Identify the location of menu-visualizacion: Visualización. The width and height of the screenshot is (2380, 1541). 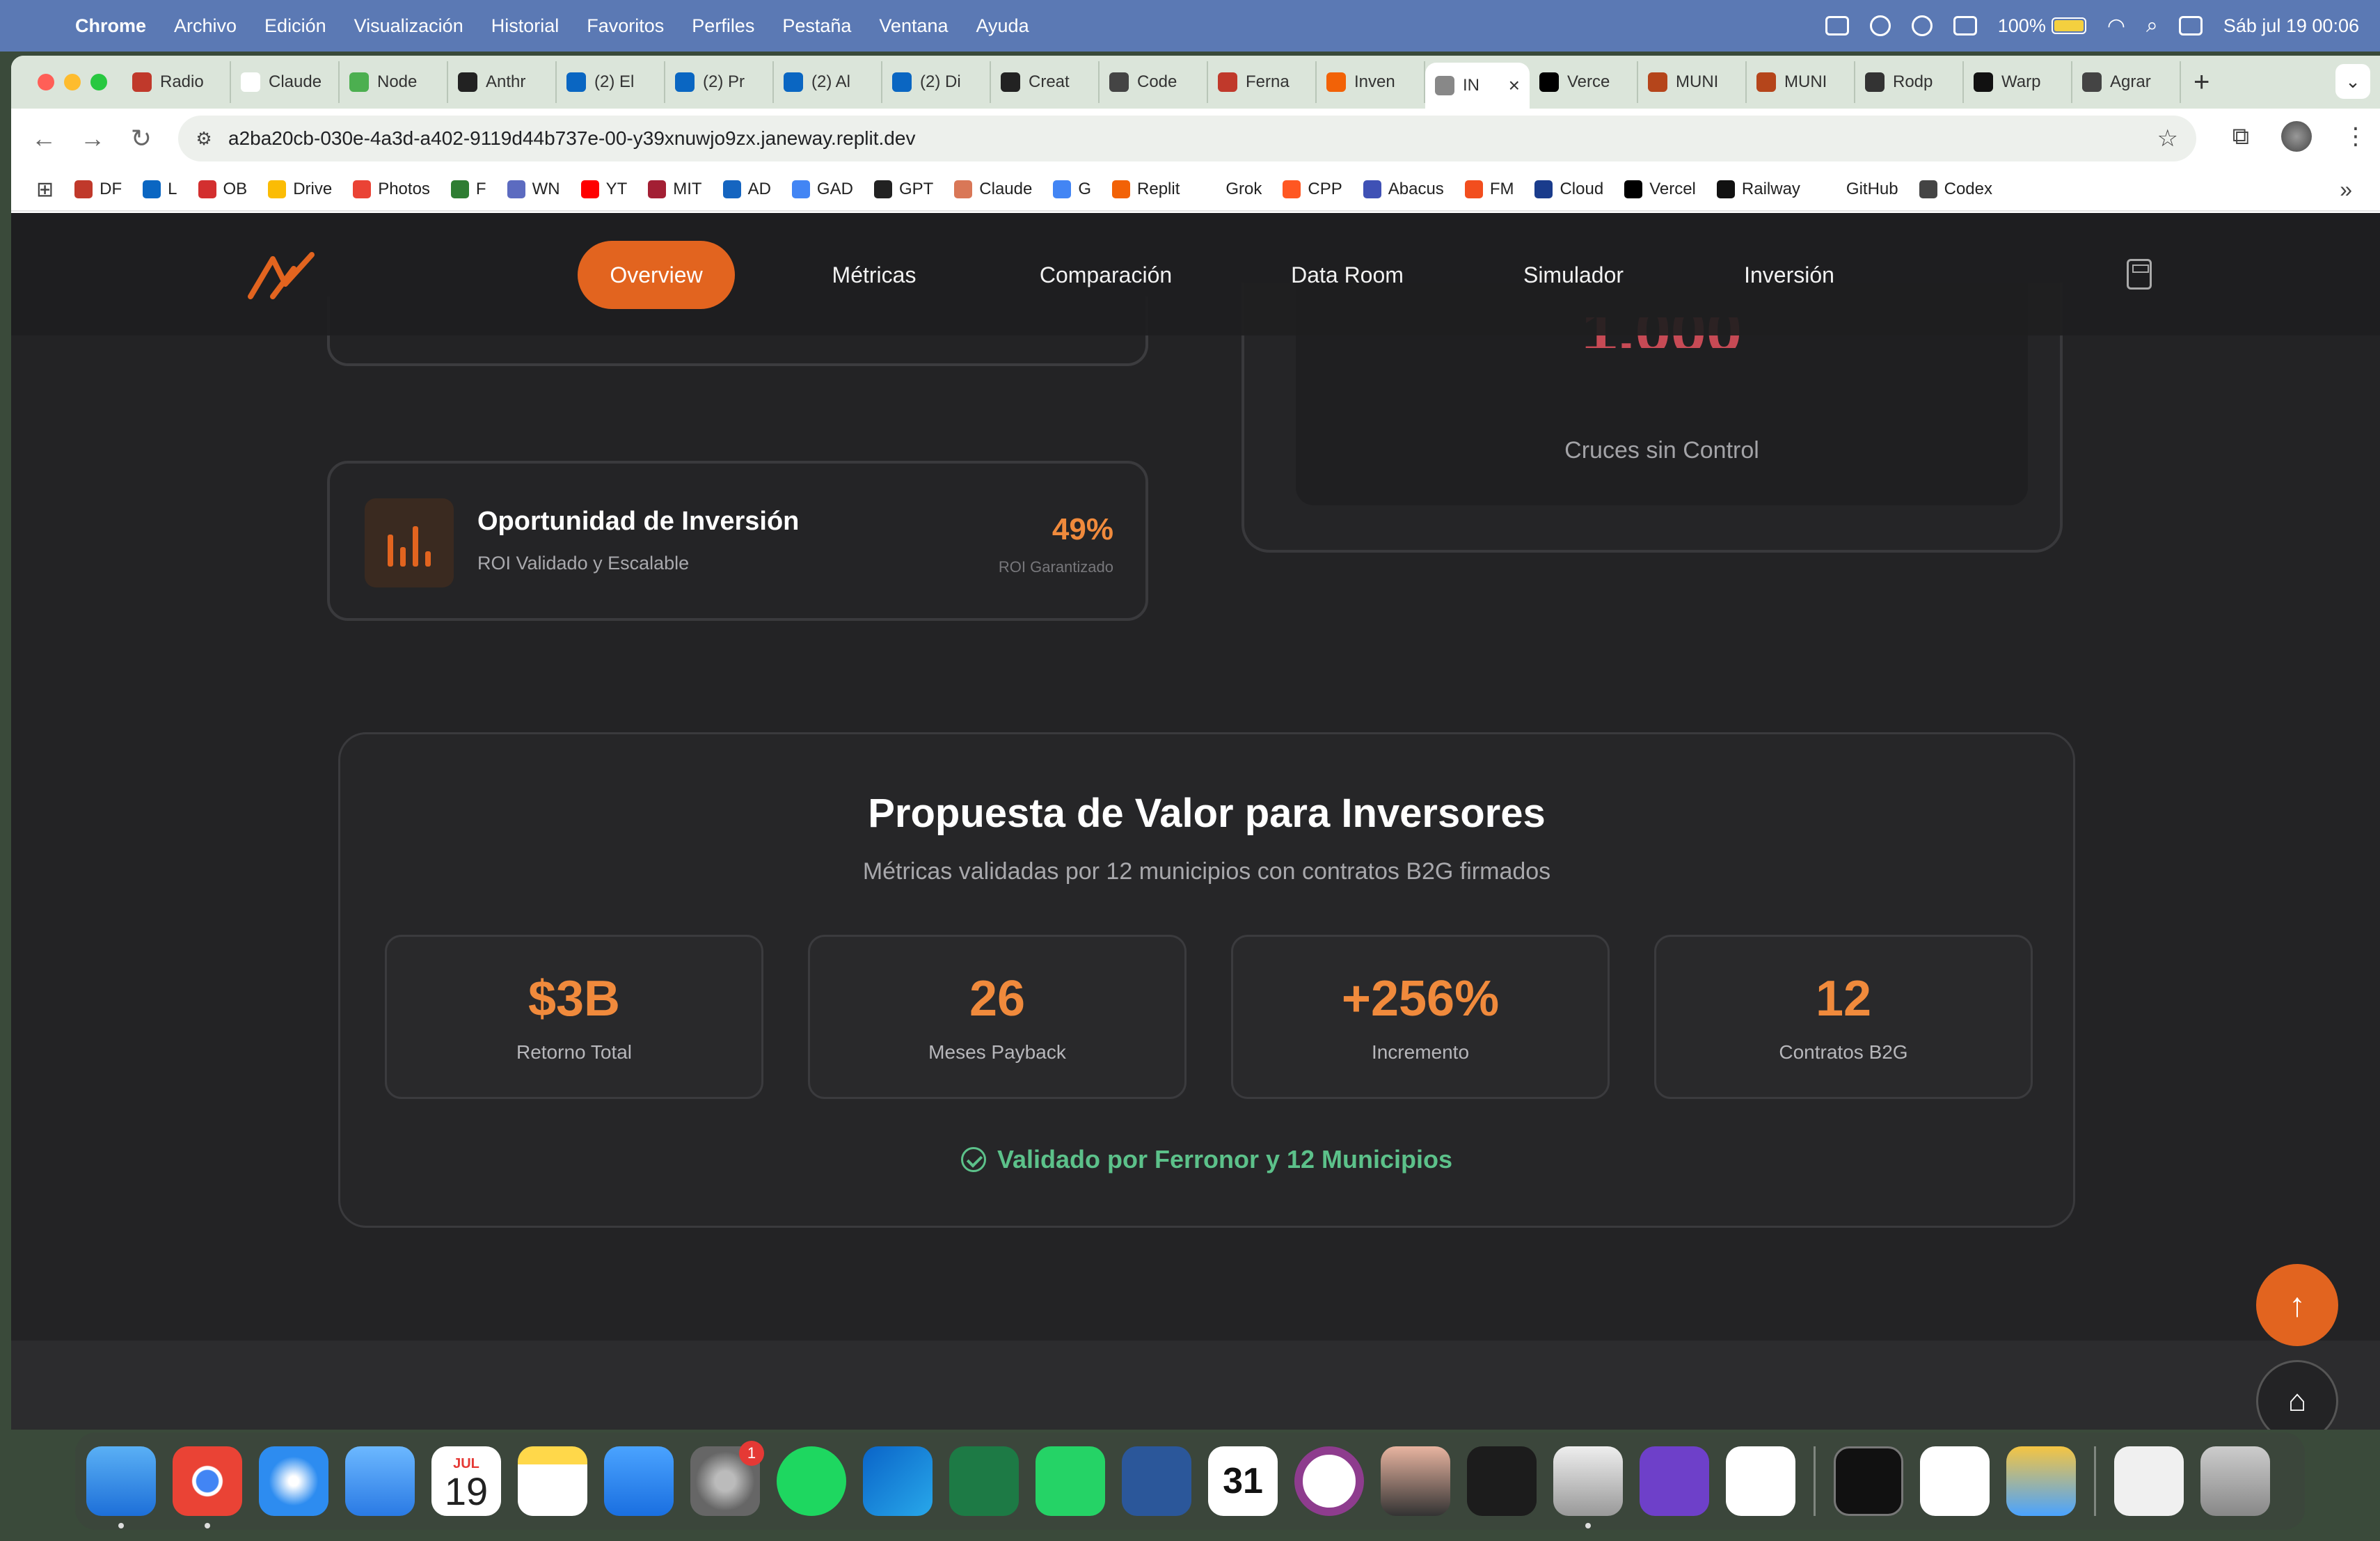
(408, 26).